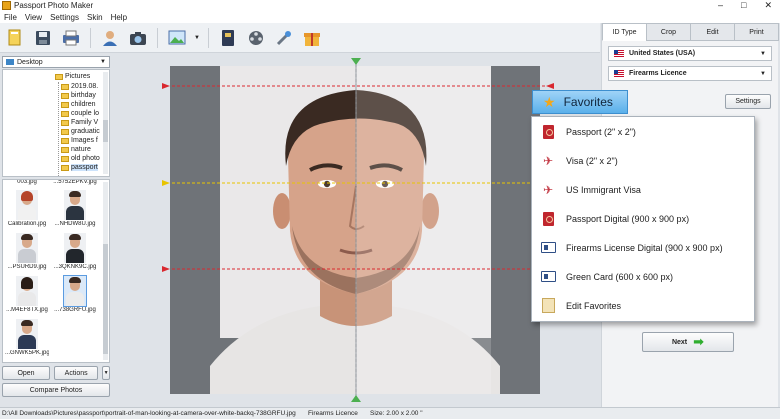  What do you see at coordinates (79, 140) in the screenshot?
I see `tree-item: Images f` at bounding box center [79, 140].